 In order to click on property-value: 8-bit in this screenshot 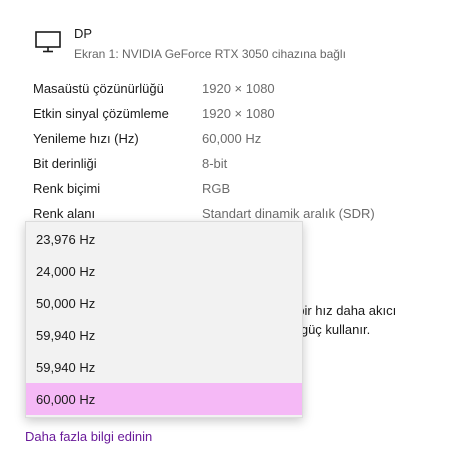, I will do `click(215, 163)`.